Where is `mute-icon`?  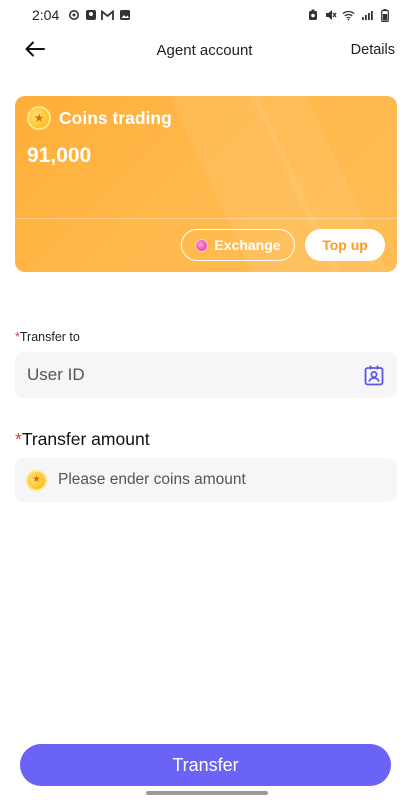 mute-icon is located at coordinates (330, 15).